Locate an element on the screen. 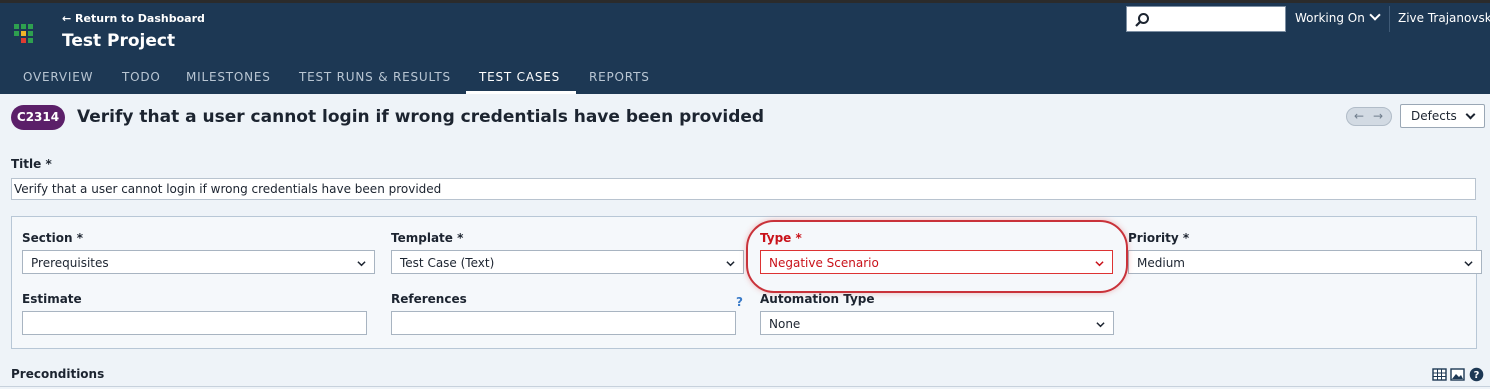 The height and width of the screenshot is (389, 1490). automation-type-label: Automation Type is located at coordinates (817, 299).